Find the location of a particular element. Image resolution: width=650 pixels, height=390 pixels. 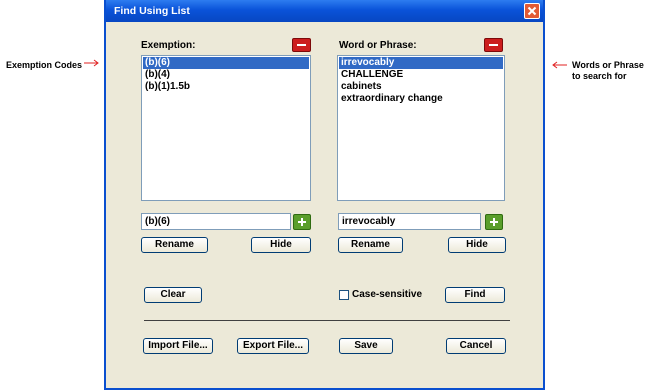

cancel-button: Cancel is located at coordinates (476, 346).